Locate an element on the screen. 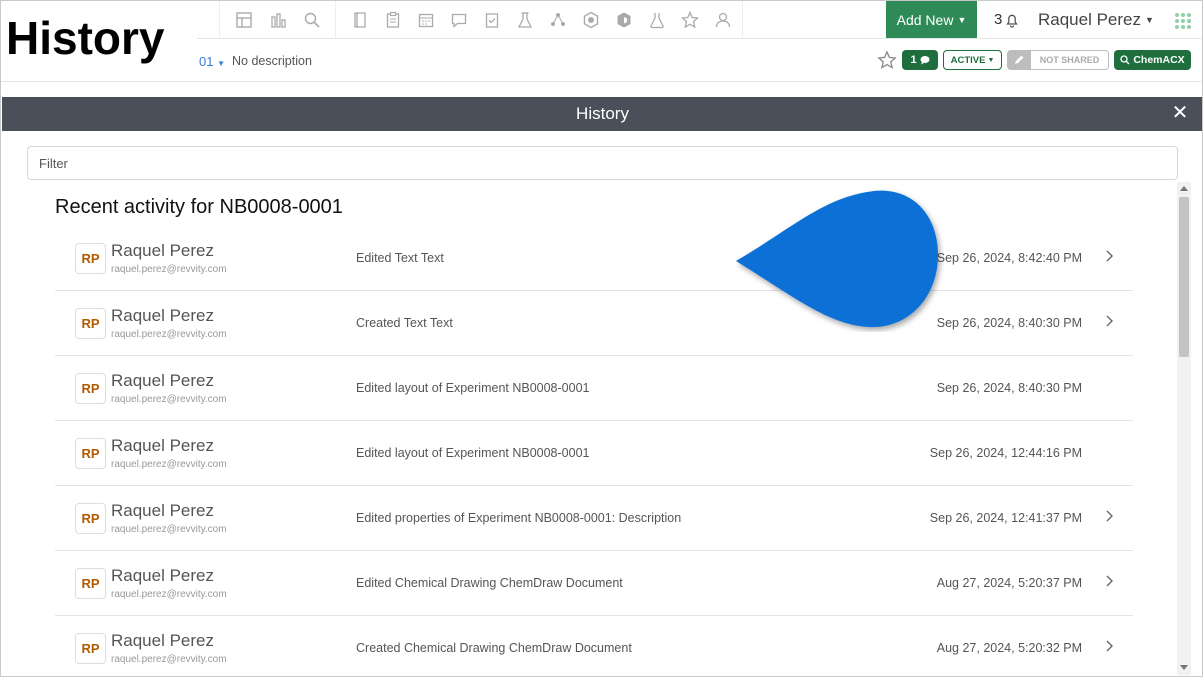 The width and height of the screenshot is (1203, 677). sharing-status: NOT SHARED is located at coordinates (1070, 60).